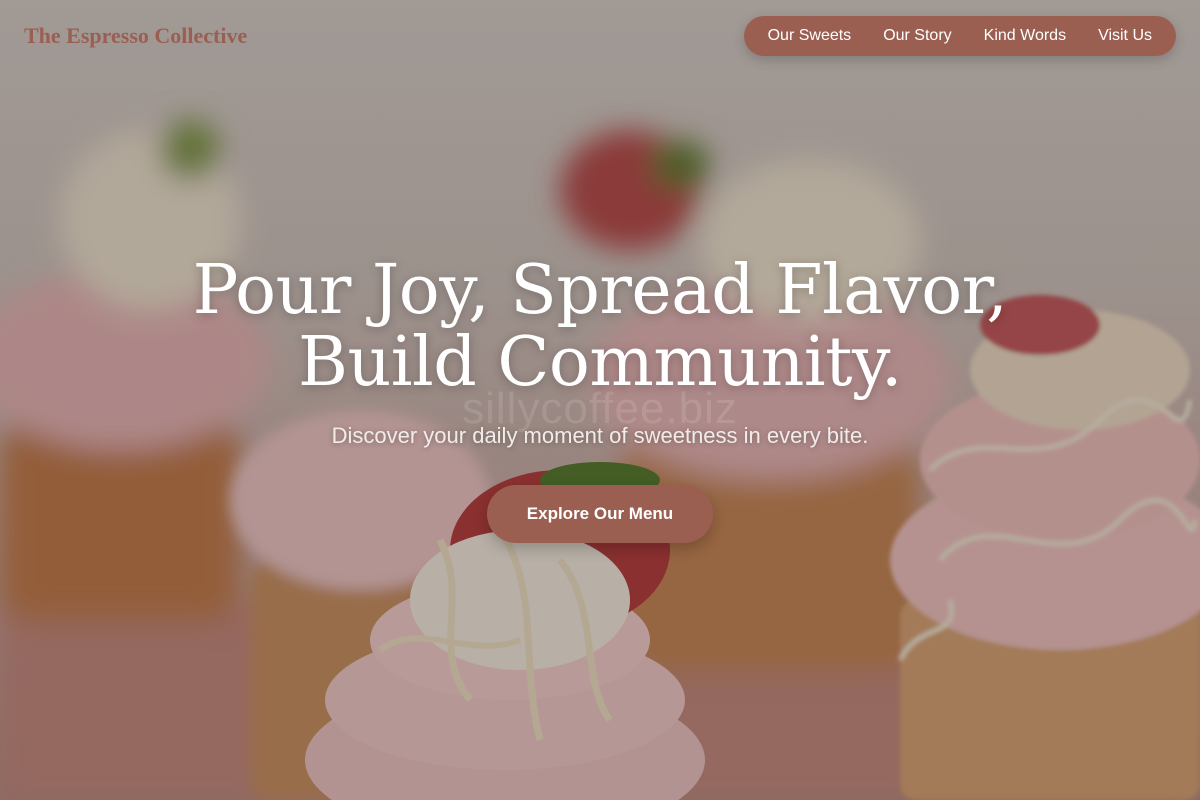 The image size is (1200, 800). Describe the element at coordinates (600, 514) in the screenshot. I see `explore-menu-button: Explore Our Menu` at that location.